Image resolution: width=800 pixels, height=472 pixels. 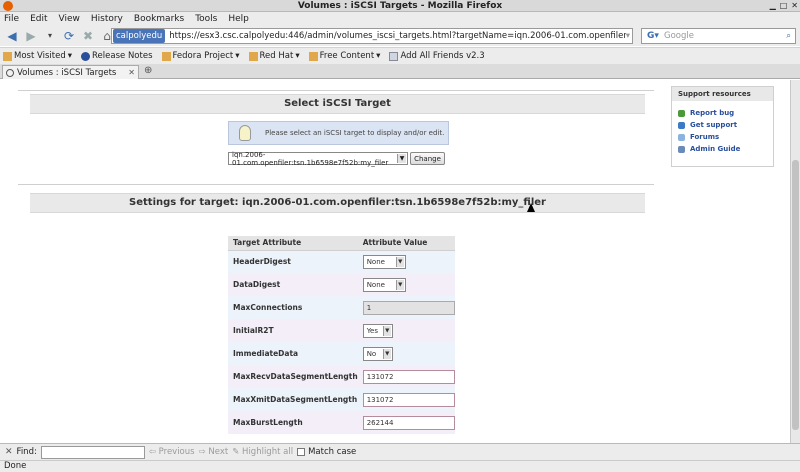 I want to click on bookmark-most-visited: Most Visited ▾, so click(x=37, y=56).